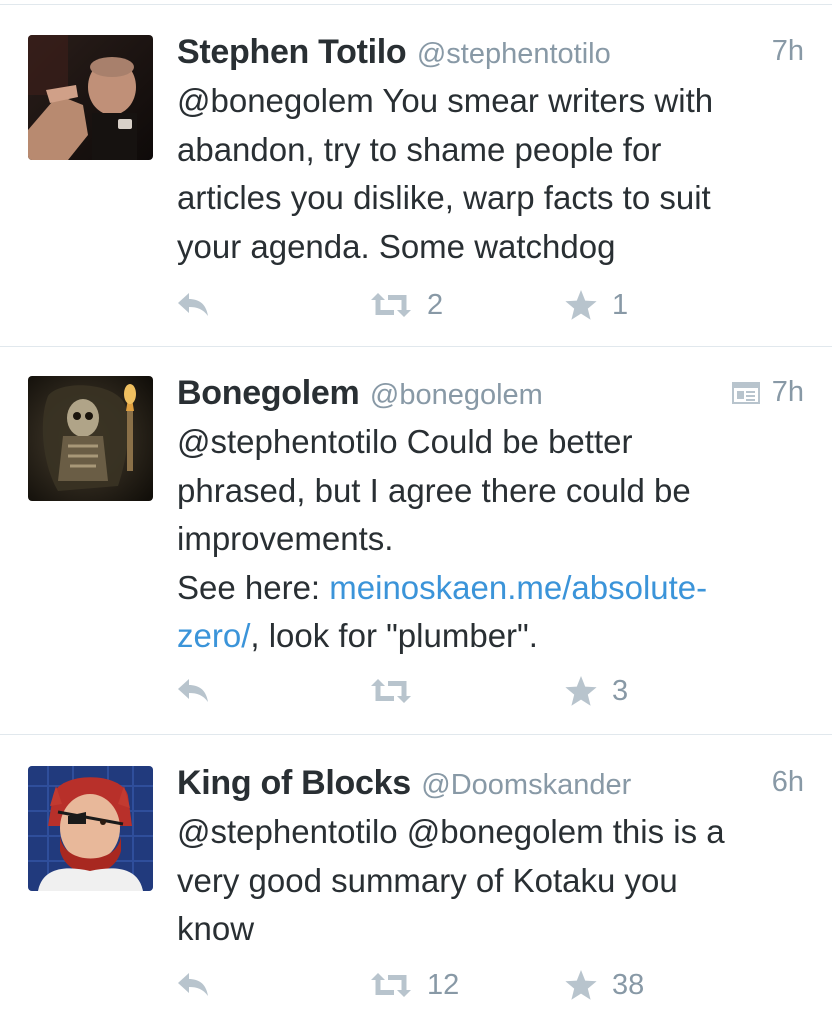 Image resolution: width=832 pixels, height=1036 pixels. I want to click on tweet-text-line: See here: meinoskaen.me/absolute-, so click(482, 588).